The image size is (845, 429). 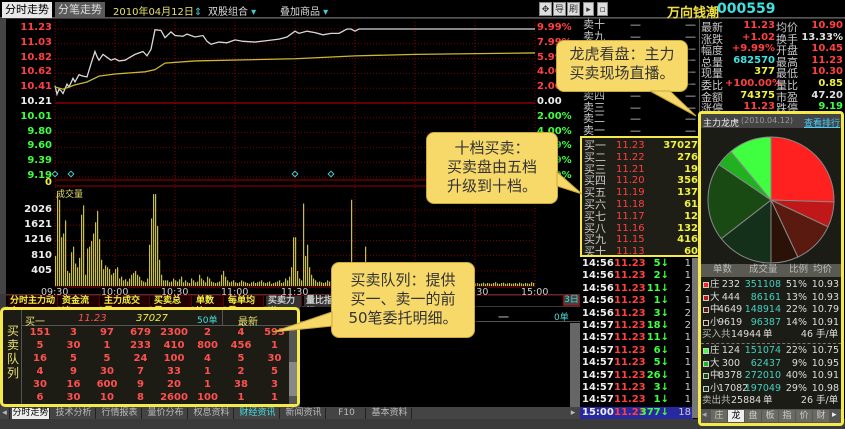 What do you see at coordinates (825, 388) in the screenshot?
I see `dragon-row-avg: 10.98` at bounding box center [825, 388].